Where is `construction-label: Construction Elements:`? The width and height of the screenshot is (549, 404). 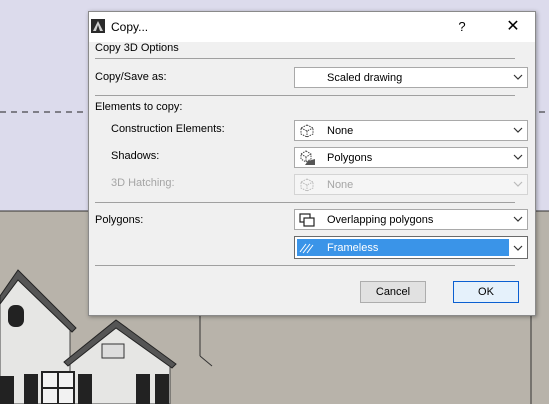 construction-label: Construction Elements: is located at coordinates (168, 129).